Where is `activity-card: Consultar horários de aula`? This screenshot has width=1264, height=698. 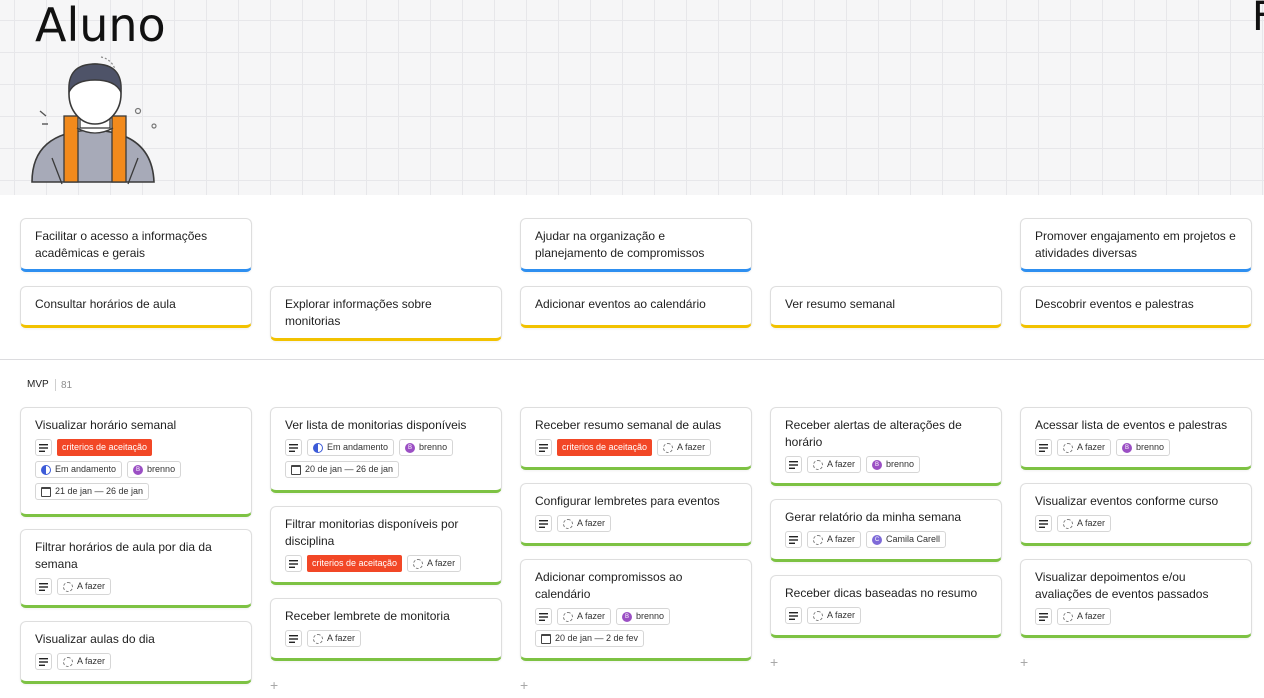
activity-card: Consultar horários de aula is located at coordinates (136, 307).